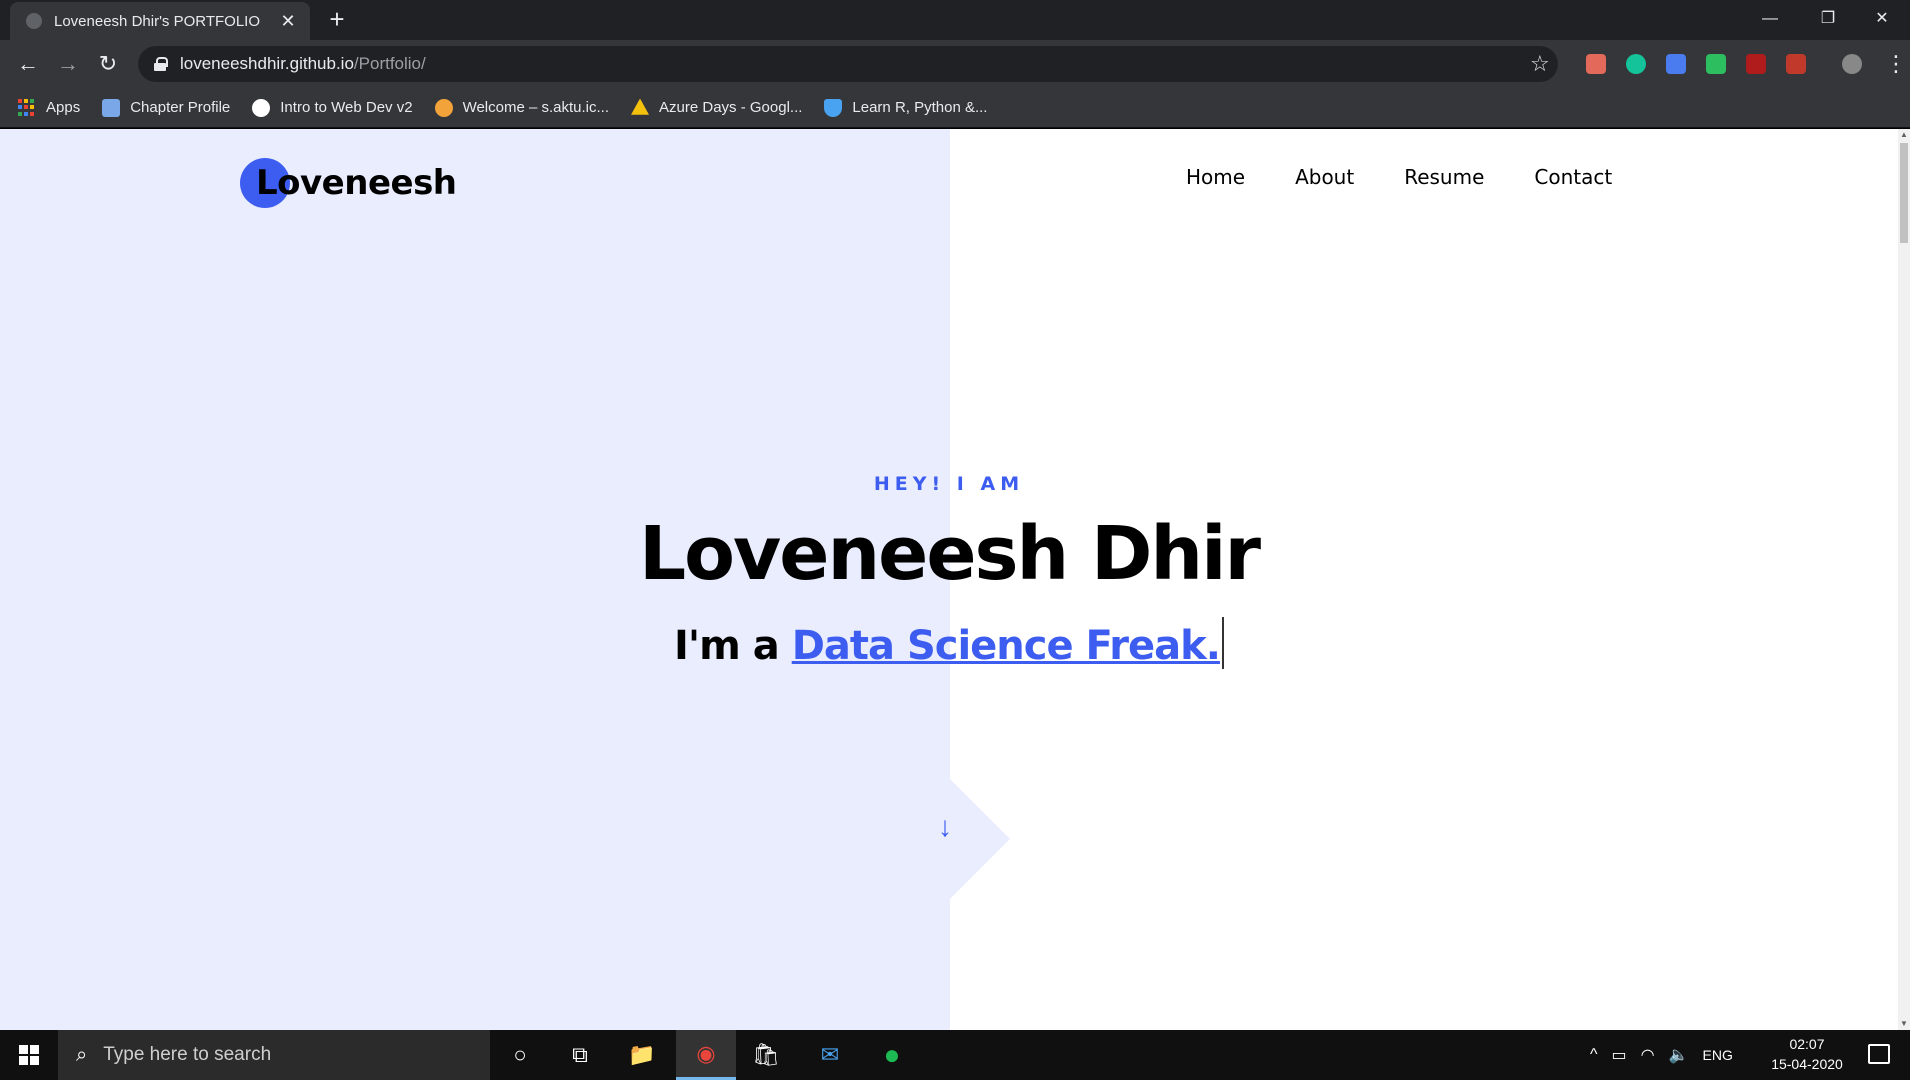 This screenshot has height=1080, width=1910. I want to click on globe-icon, so click(261, 107).